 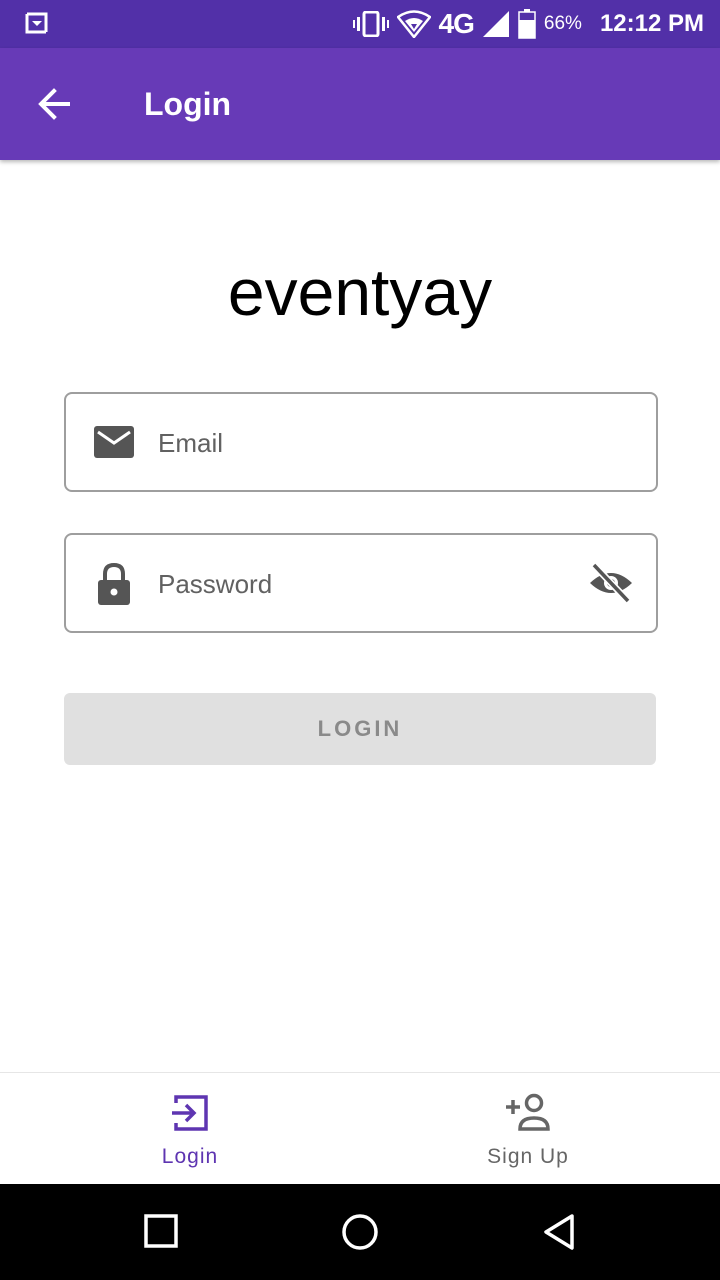 I want to click on status-bar: 4G 66% 12:12 PM, so click(x=360, y=24).